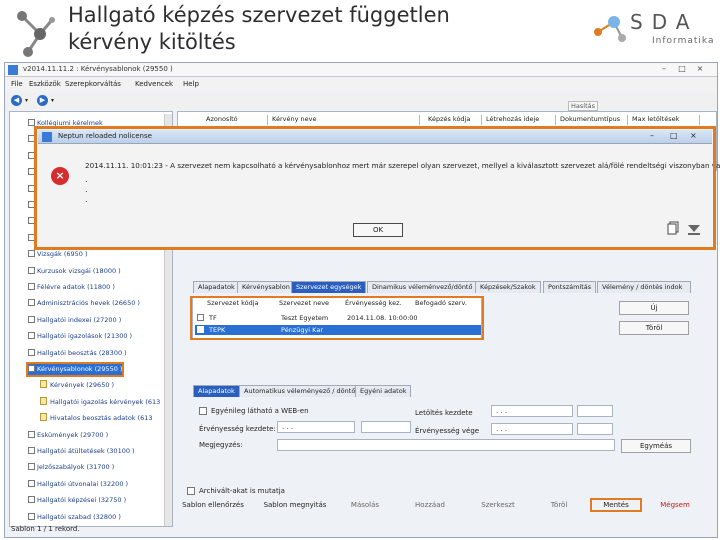  I want to click on forward-icon: ▶, so click(42, 100).